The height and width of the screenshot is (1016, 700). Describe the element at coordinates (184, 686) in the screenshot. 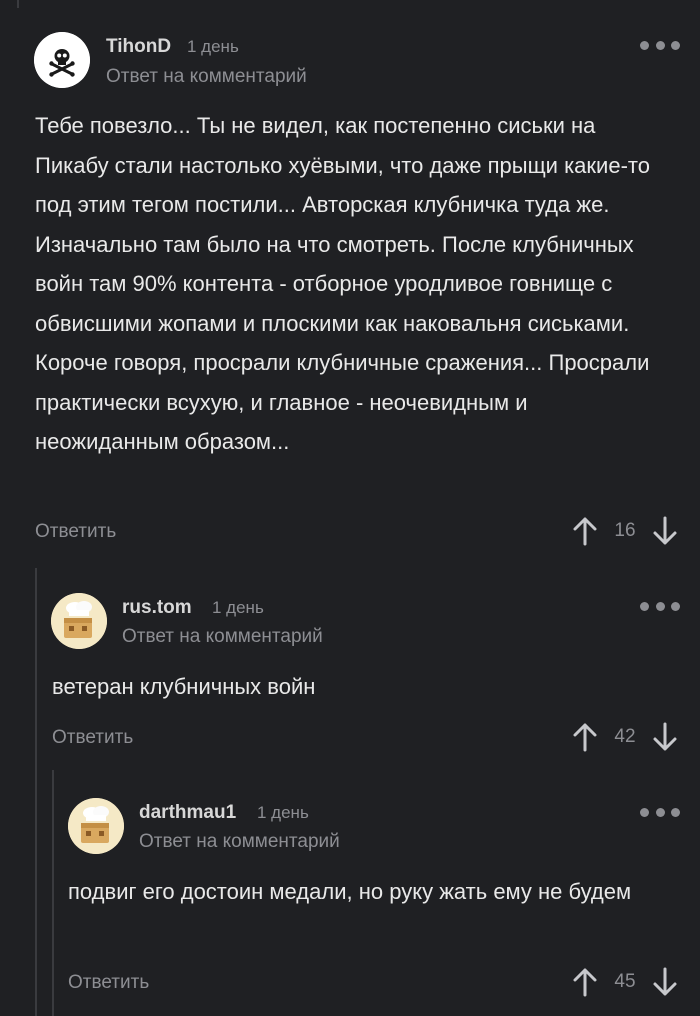

I see `comment-text: ветеран клубничных войн` at that location.